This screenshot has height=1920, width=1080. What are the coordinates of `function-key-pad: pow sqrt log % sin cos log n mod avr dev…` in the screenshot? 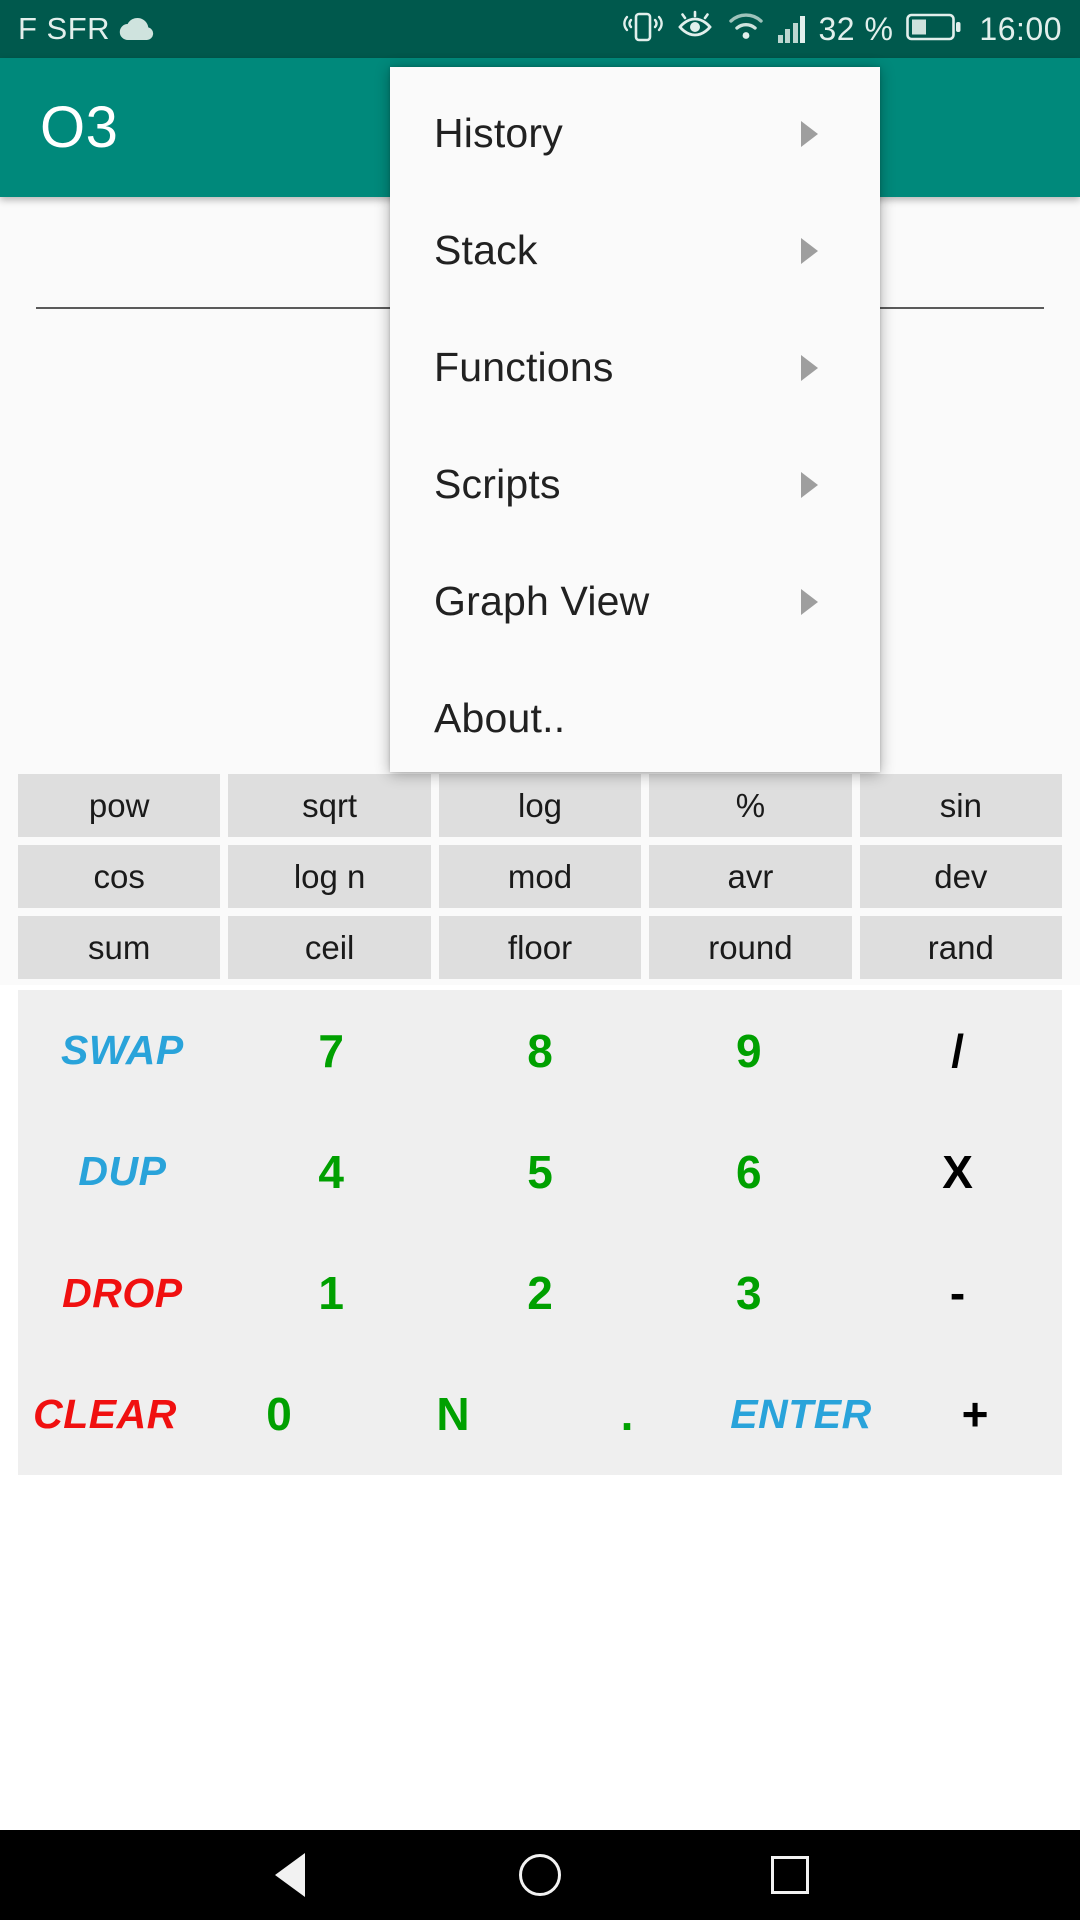 It's located at (540, 877).